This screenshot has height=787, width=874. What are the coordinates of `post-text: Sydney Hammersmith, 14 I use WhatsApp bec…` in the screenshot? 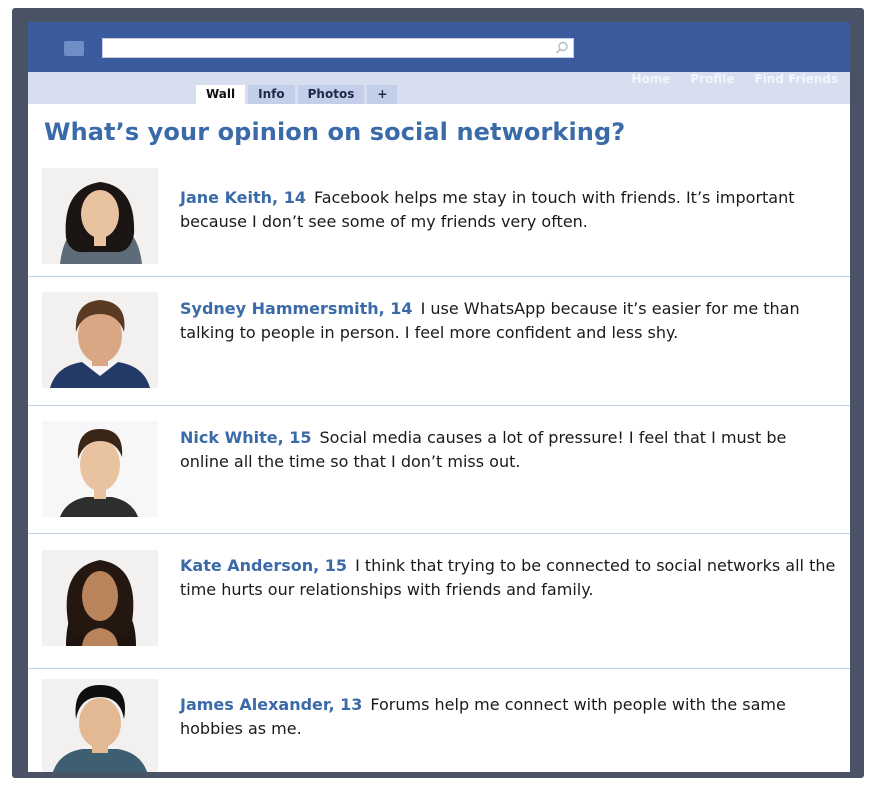 It's located at (510, 321).